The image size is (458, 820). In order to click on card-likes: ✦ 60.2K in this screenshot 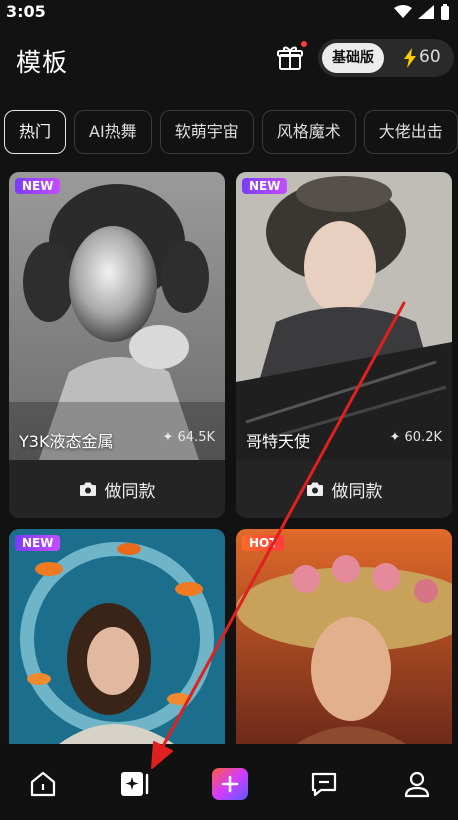, I will do `click(415, 437)`.